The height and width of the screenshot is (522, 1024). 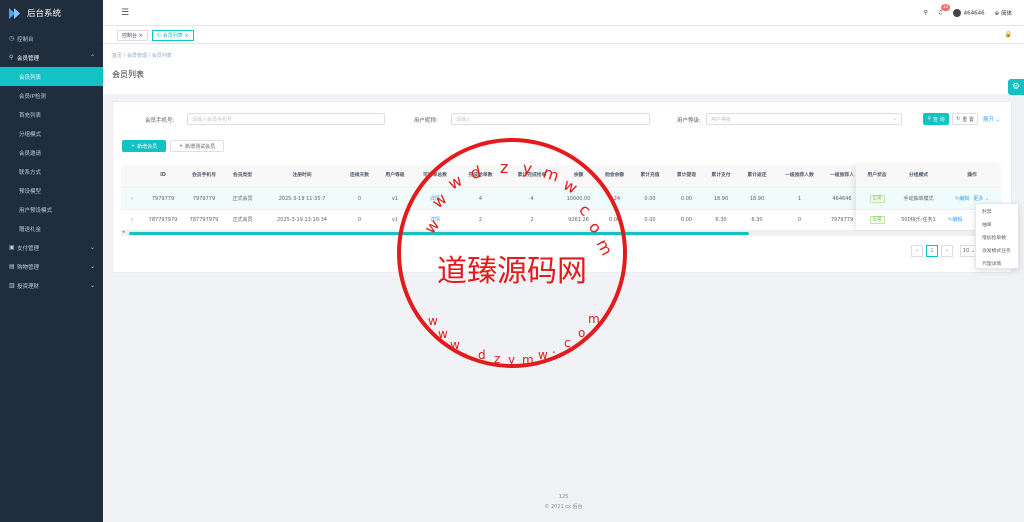 What do you see at coordinates (594, 319) in the screenshot?
I see `svg-text: m` at bounding box center [594, 319].